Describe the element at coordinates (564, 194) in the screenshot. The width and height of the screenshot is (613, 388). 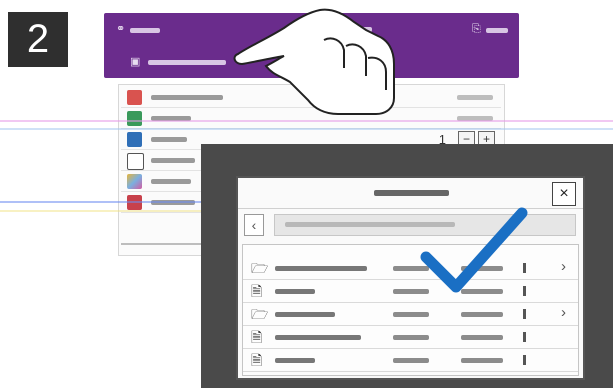
I see `close-button: ×` at that location.